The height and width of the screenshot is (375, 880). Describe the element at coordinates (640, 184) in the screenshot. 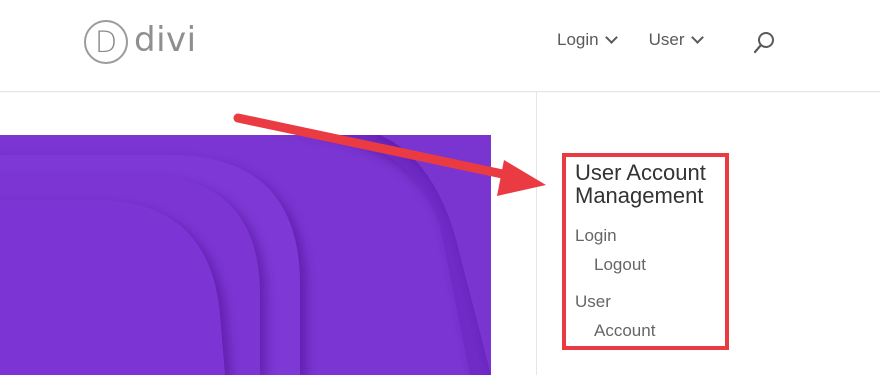

I see `widget-title: User Account Management` at that location.